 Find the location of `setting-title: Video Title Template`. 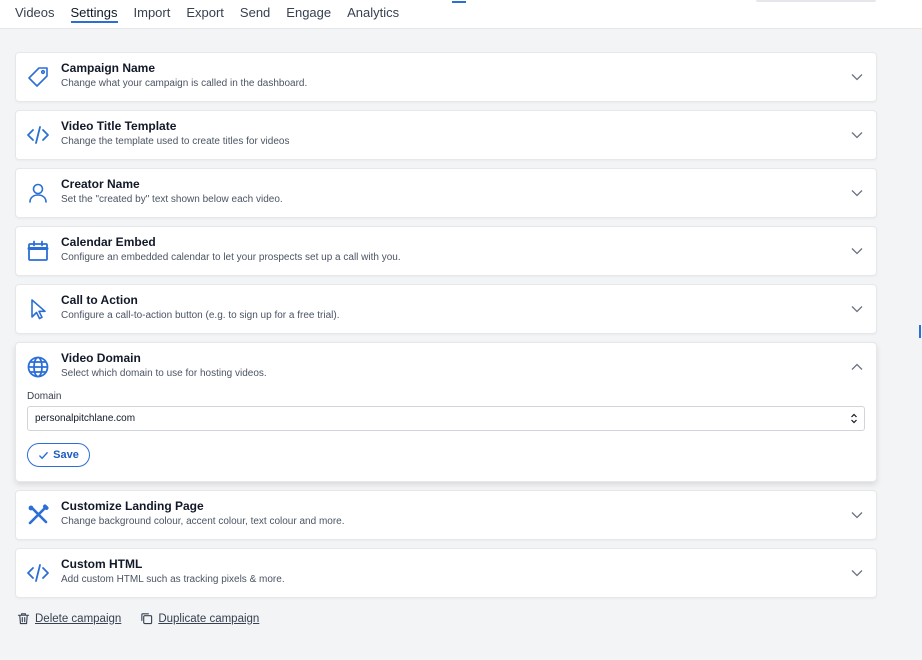

setting-title: Video Title Template is located at coordinates (119, 125).